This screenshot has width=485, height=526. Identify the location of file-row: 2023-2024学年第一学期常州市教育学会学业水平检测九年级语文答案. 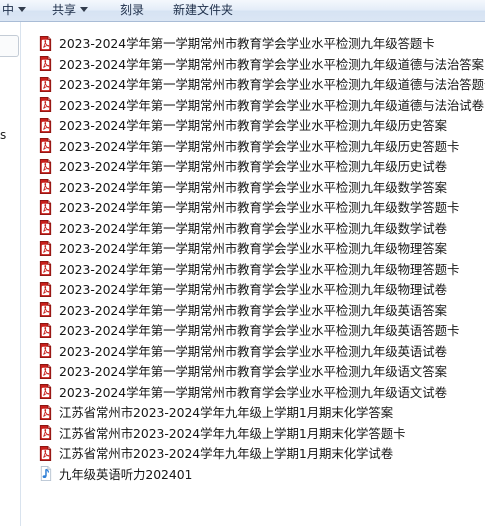
(261, 371).